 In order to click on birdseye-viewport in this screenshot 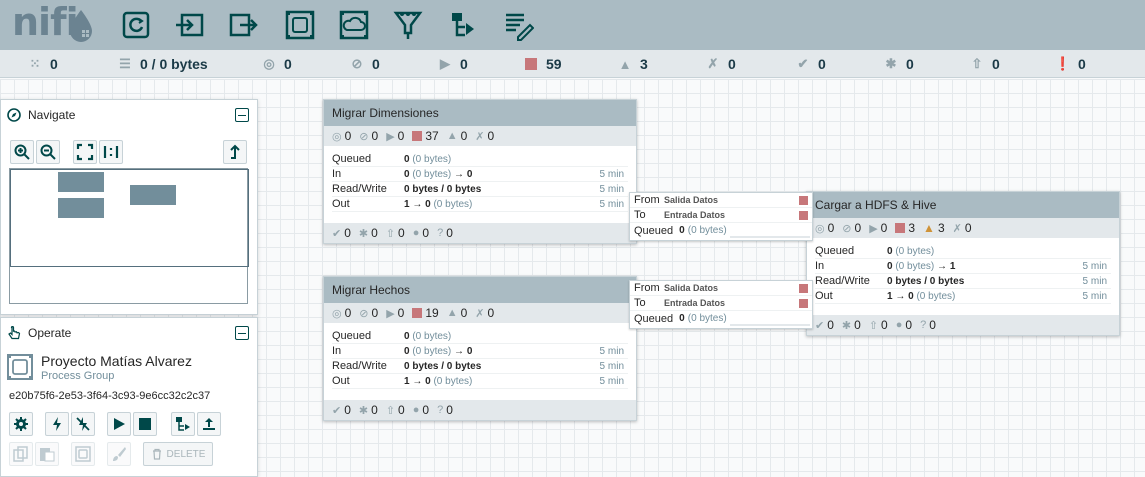, I will do `click(129, 218)`.